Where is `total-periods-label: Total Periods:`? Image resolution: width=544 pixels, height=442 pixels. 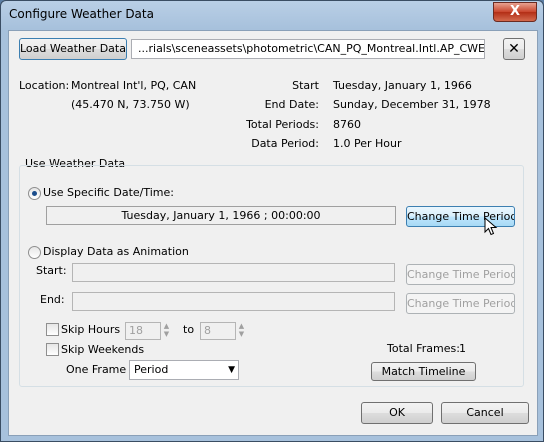
total-periods-label: Total Periods: is located at coordinates (282, 124).